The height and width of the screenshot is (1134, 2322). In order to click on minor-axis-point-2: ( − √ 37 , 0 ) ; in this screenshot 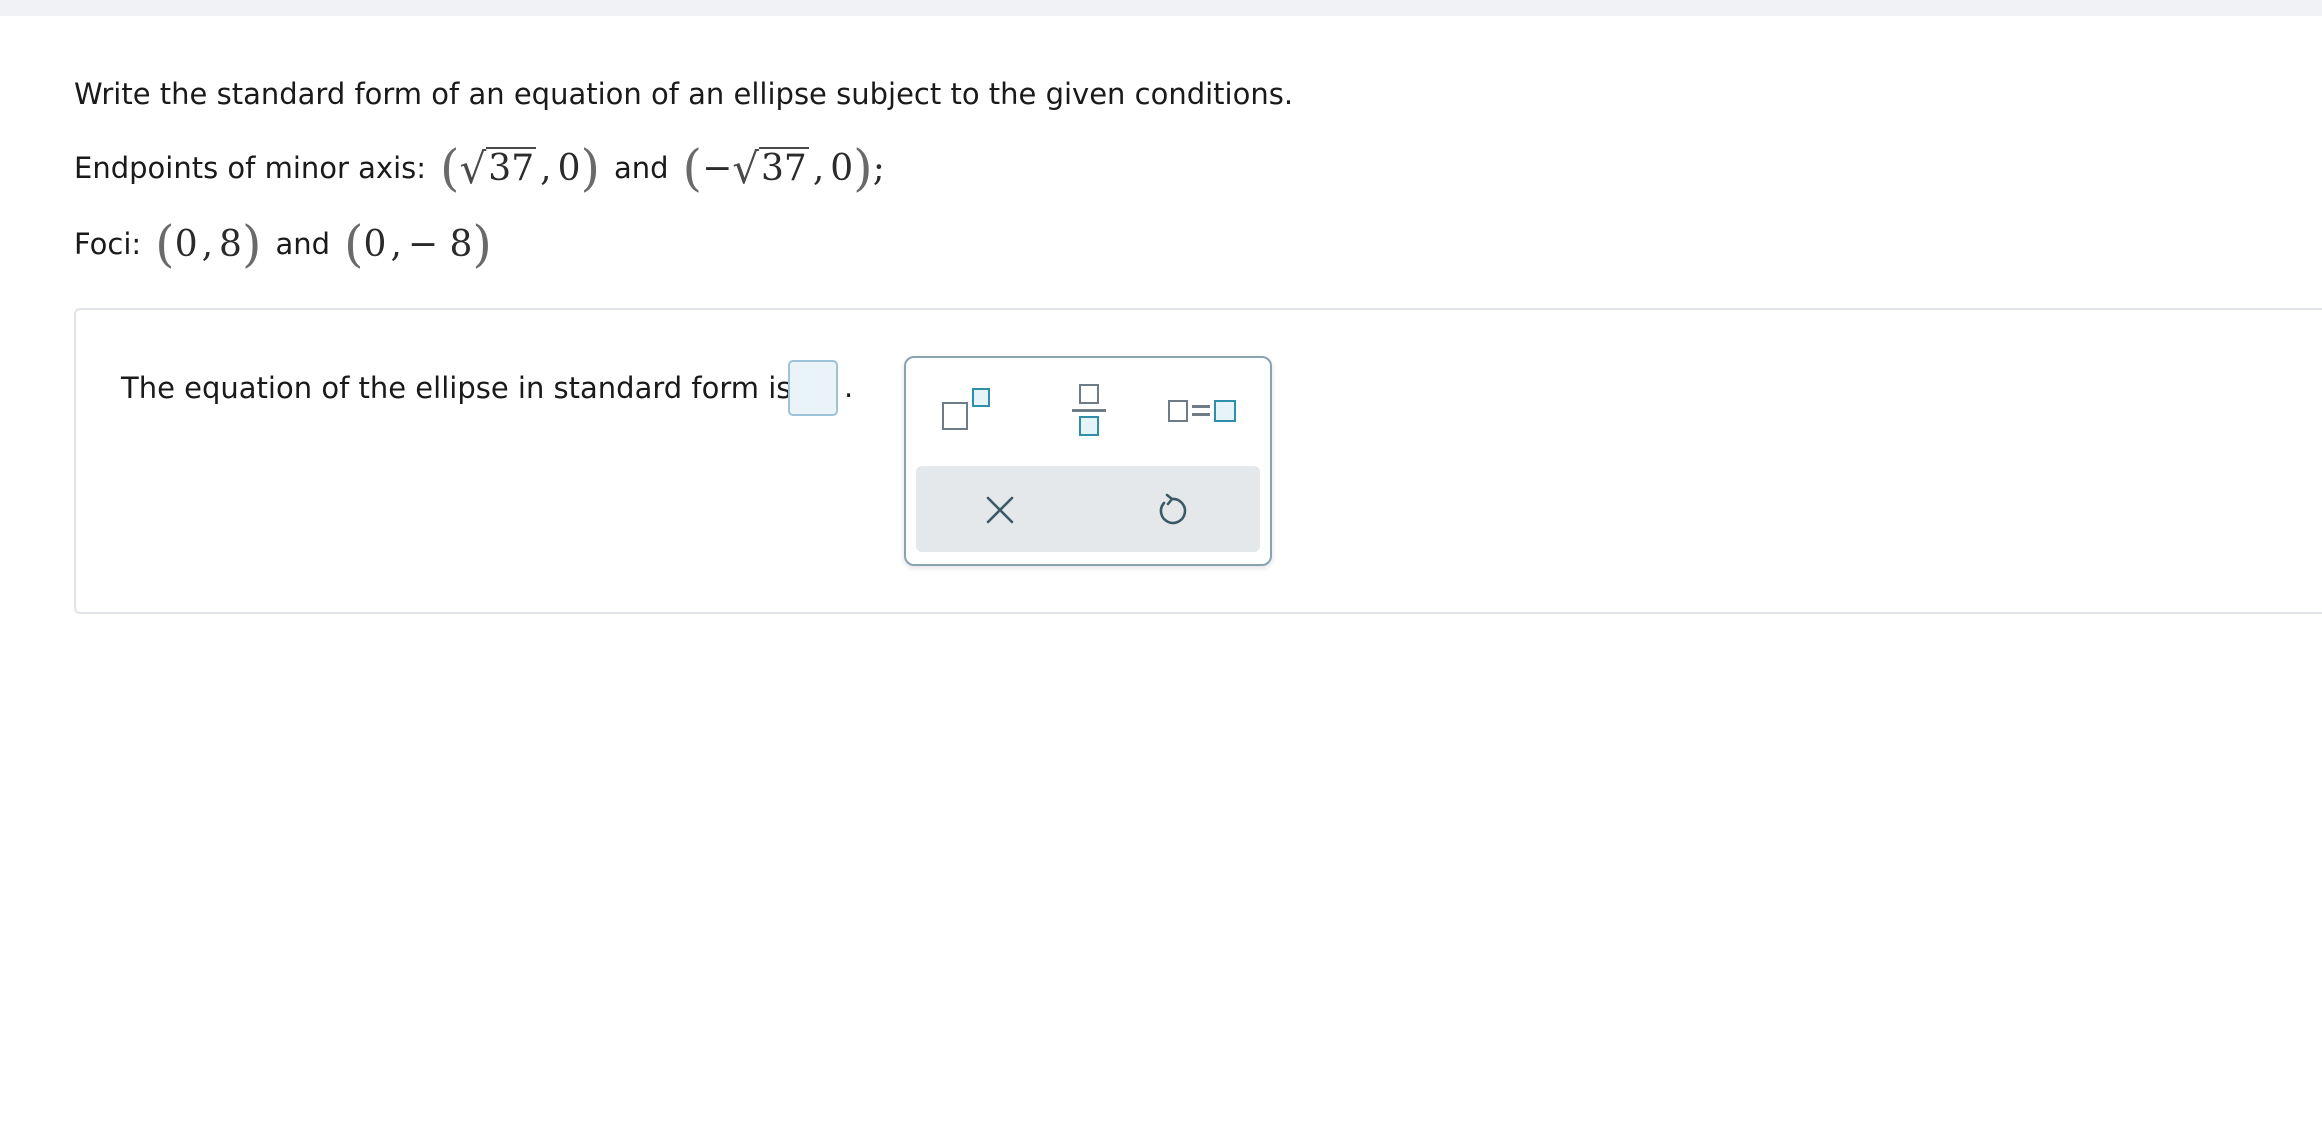, I will do `click(783, 168)`.